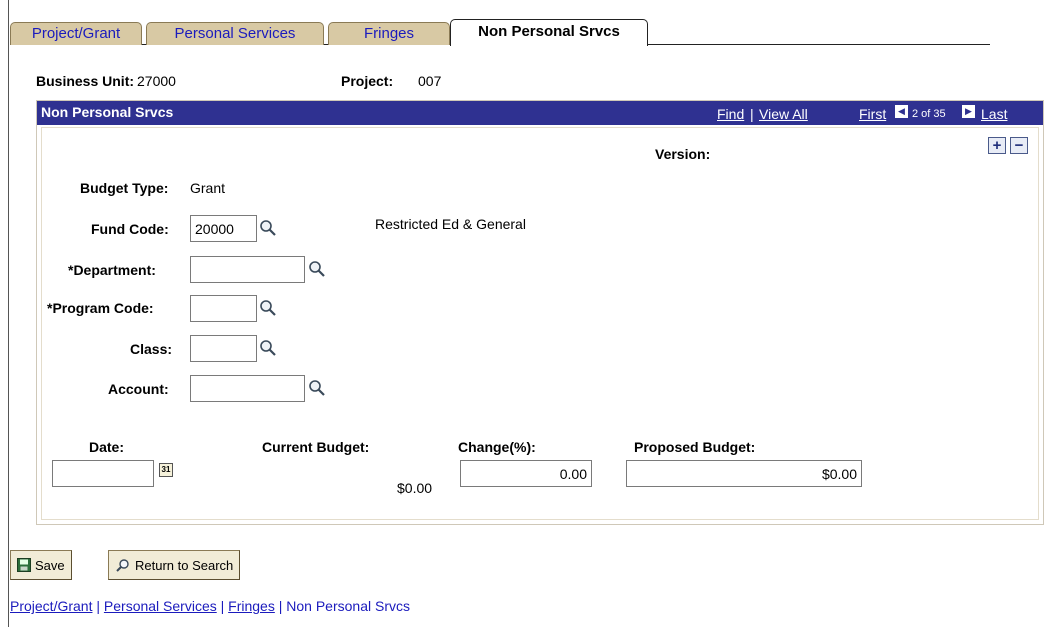 The height and width of the screenshot is (627, 1047). What do you see at coordinates (968, 111) in the screenshot?
I see `next-arrow-icon: ▶` at bounding box center [968, 111].